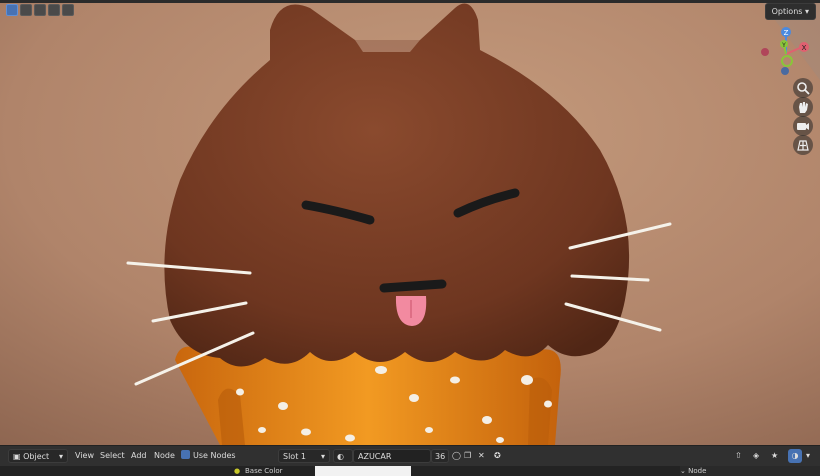  Describe the element at coordinates (787, 11) in the screenshot. I see `options-label: Options` at that location.